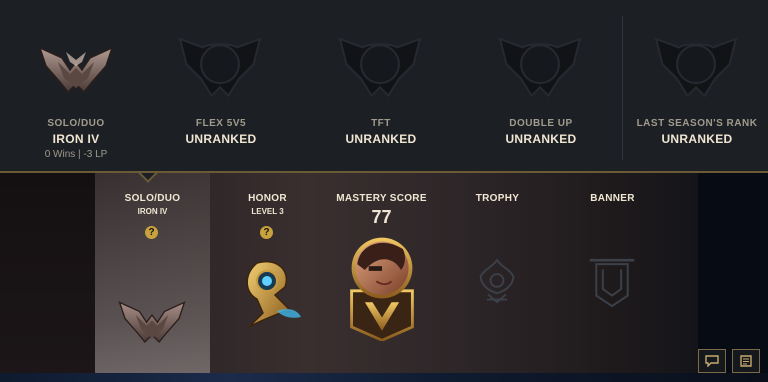  What do you see at coordinates (267, 198) in the screenshot?
I see `slot-title: HONOR` at bounding box center [267, 198].